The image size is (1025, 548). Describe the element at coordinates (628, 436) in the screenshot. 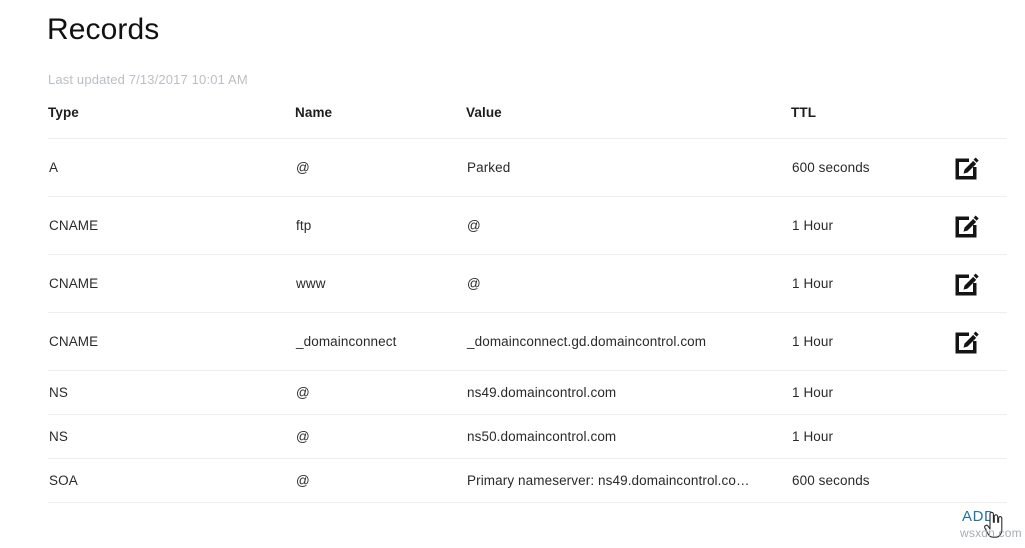

I see `cell-value: ns50.domaincontrol.com` at that location.